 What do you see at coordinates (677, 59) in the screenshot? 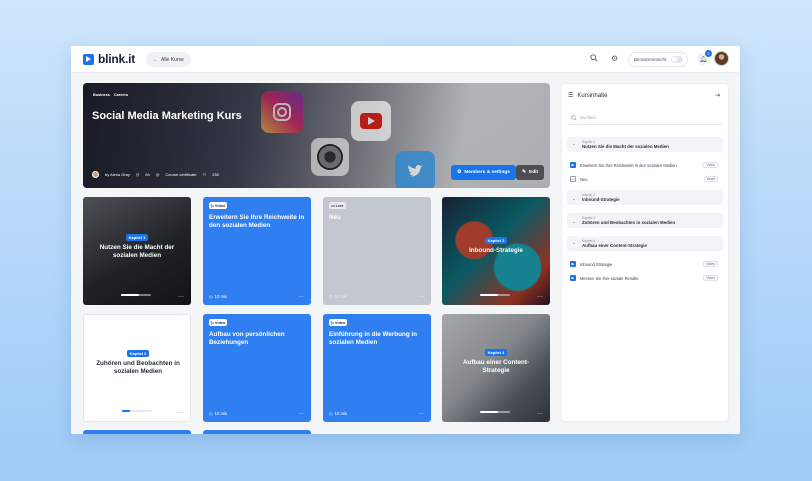
I see `toggle-switch` at bounding box center [677, 59].